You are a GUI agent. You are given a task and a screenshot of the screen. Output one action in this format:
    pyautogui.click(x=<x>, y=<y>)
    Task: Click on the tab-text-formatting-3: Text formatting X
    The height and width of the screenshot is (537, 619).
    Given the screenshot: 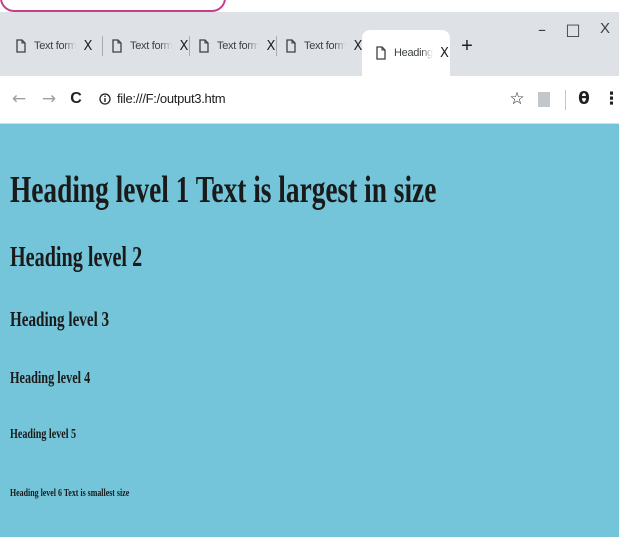 What is the action you would take?
    pyautogui.click(x=237, y=46)
    